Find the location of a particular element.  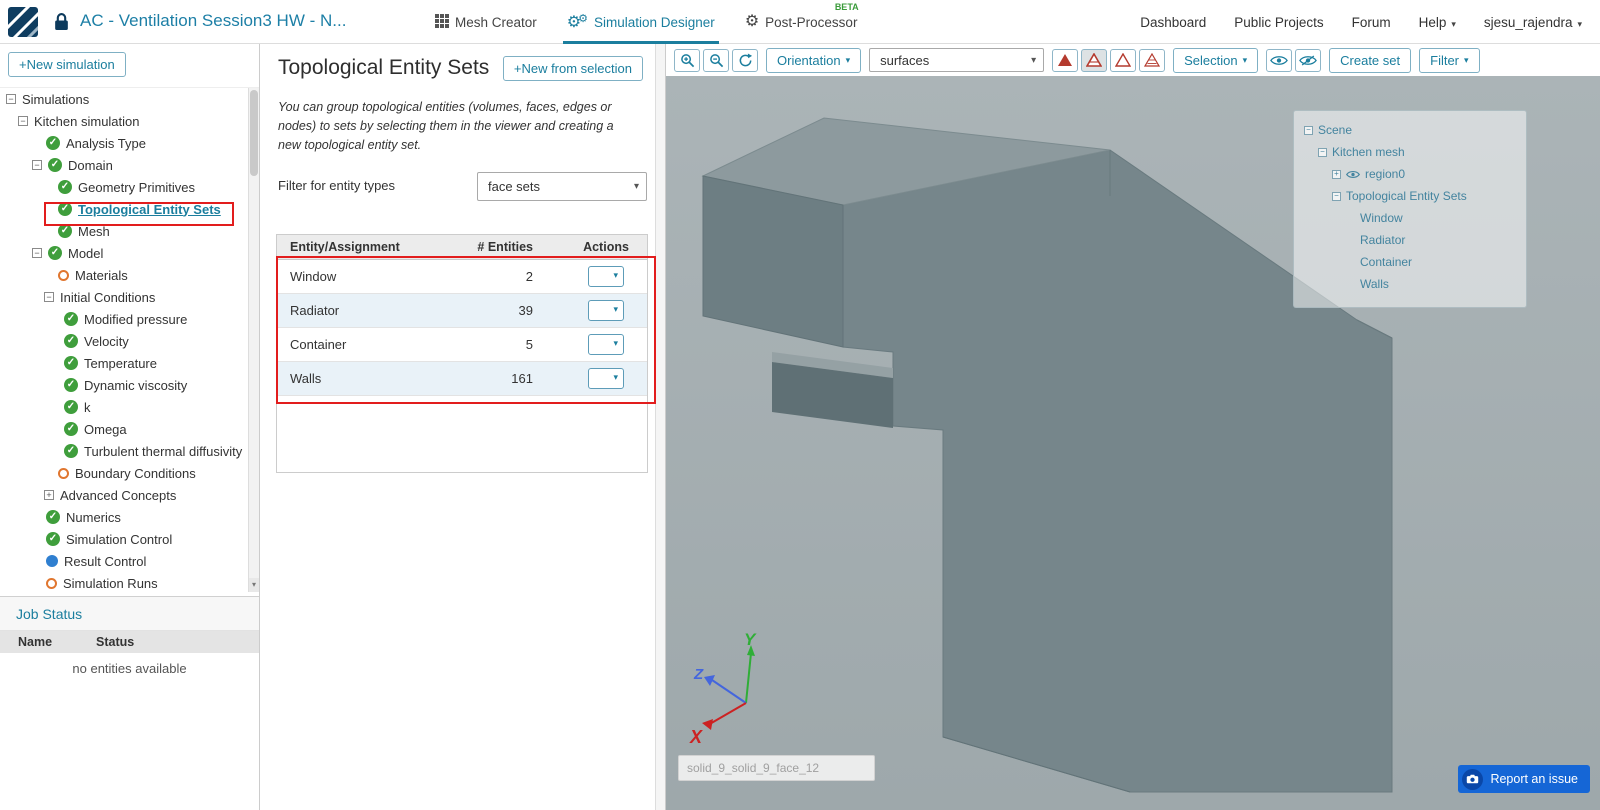

shaded-faces-toggle is located at coordinates (1094, 60).